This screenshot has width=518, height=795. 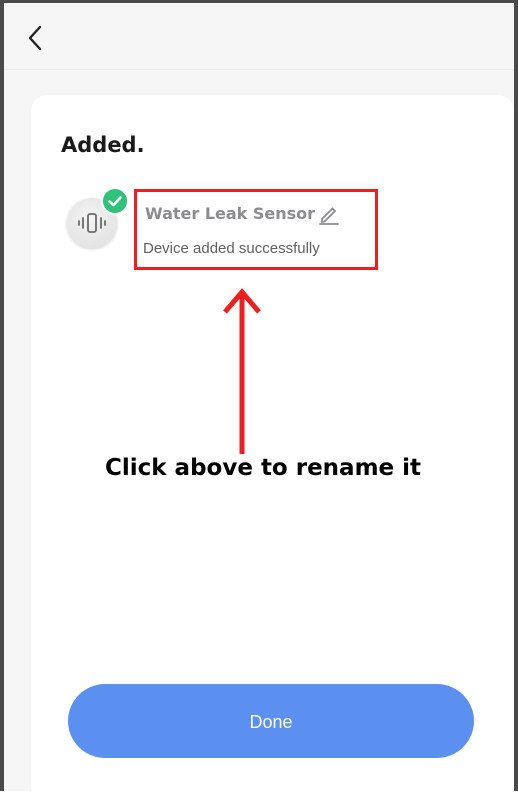 What do you see at coordinates (231, 248) in the screenshot?
I see `device-status-text: Device added successfully` at bounding box center [231, 248].